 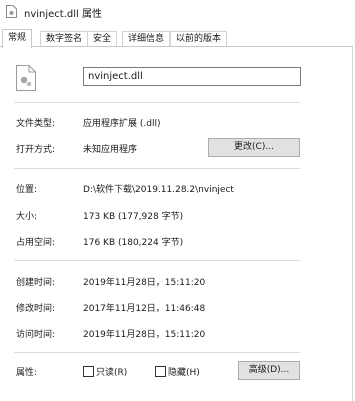 What do you see at coordinates (27, 190) in the screenshot?
I see `location-label: 位置:` at bounding box center [27, 190].